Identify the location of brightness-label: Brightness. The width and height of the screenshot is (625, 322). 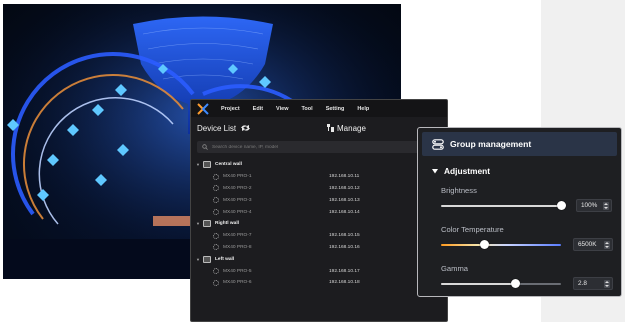
(459, 190).